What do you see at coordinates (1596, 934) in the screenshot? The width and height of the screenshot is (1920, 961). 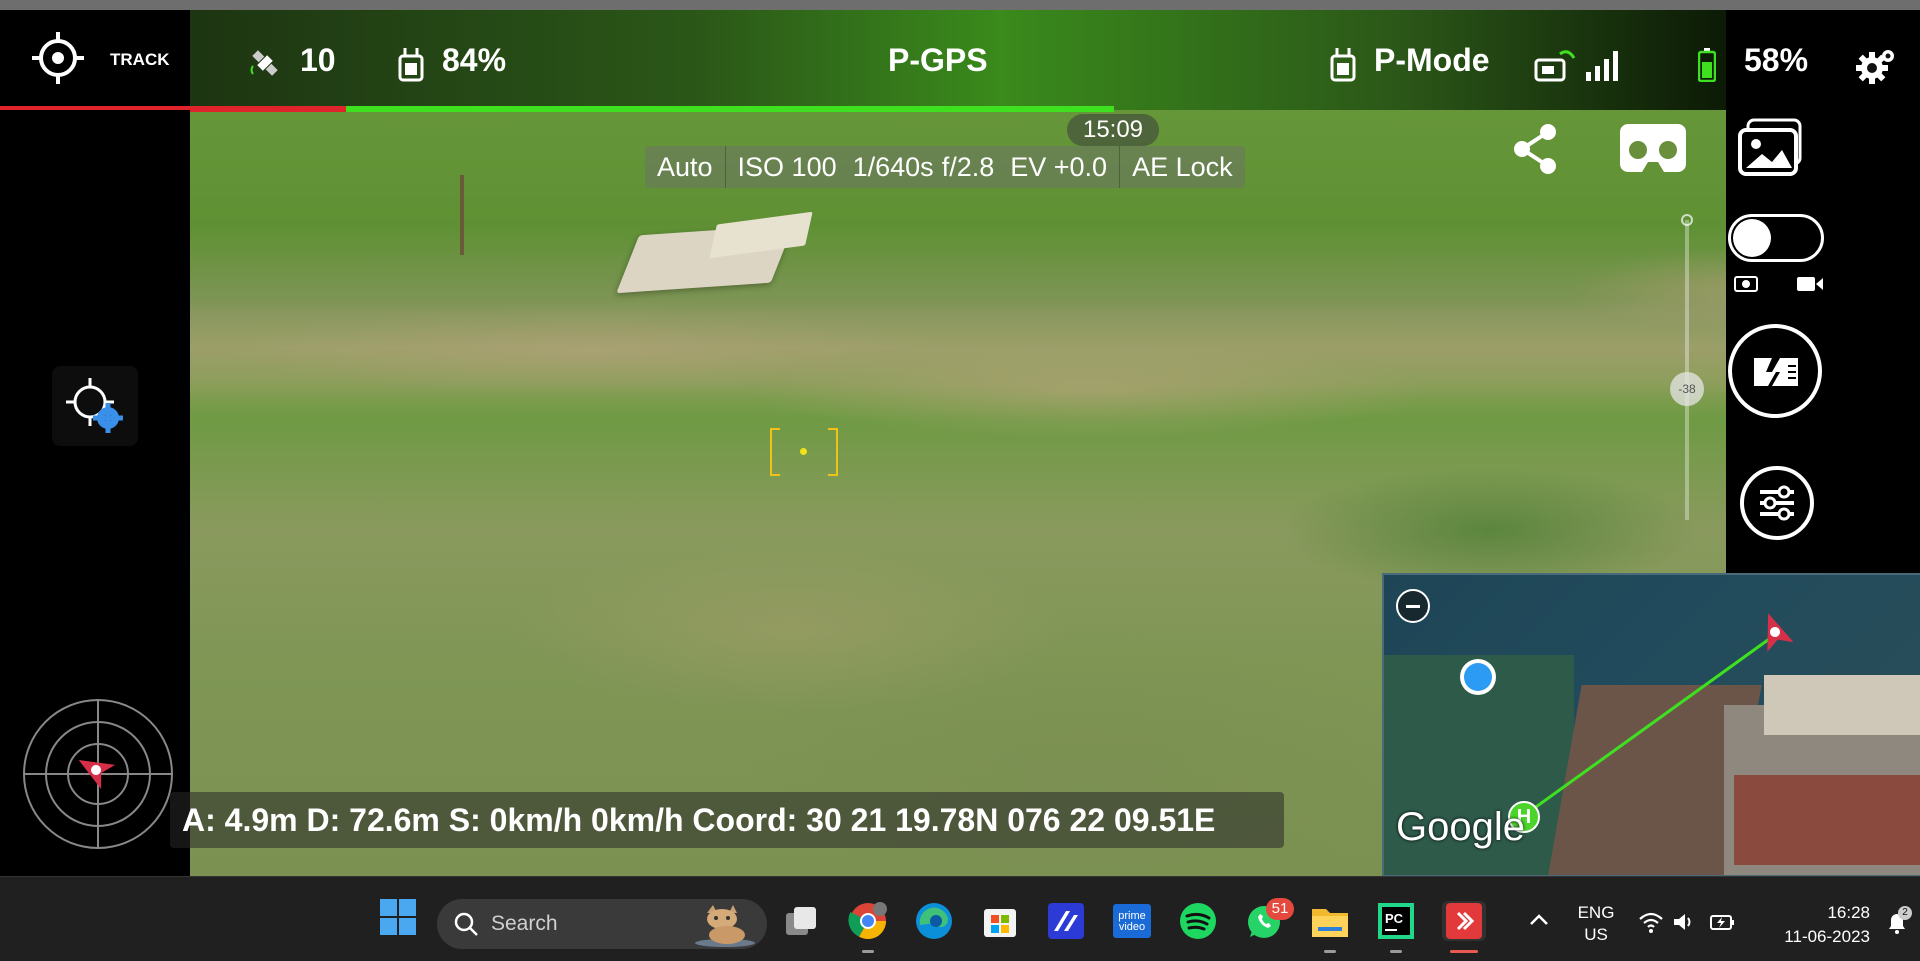 I see `region-code: US` at bounding box center [1596, 934].